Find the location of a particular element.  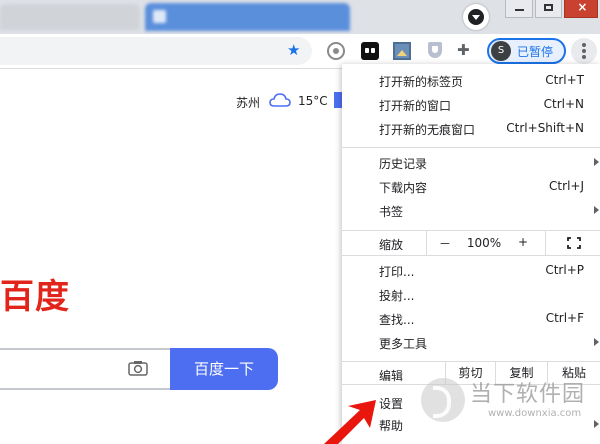

tab-search-icon is located at coordinates (476, 17).